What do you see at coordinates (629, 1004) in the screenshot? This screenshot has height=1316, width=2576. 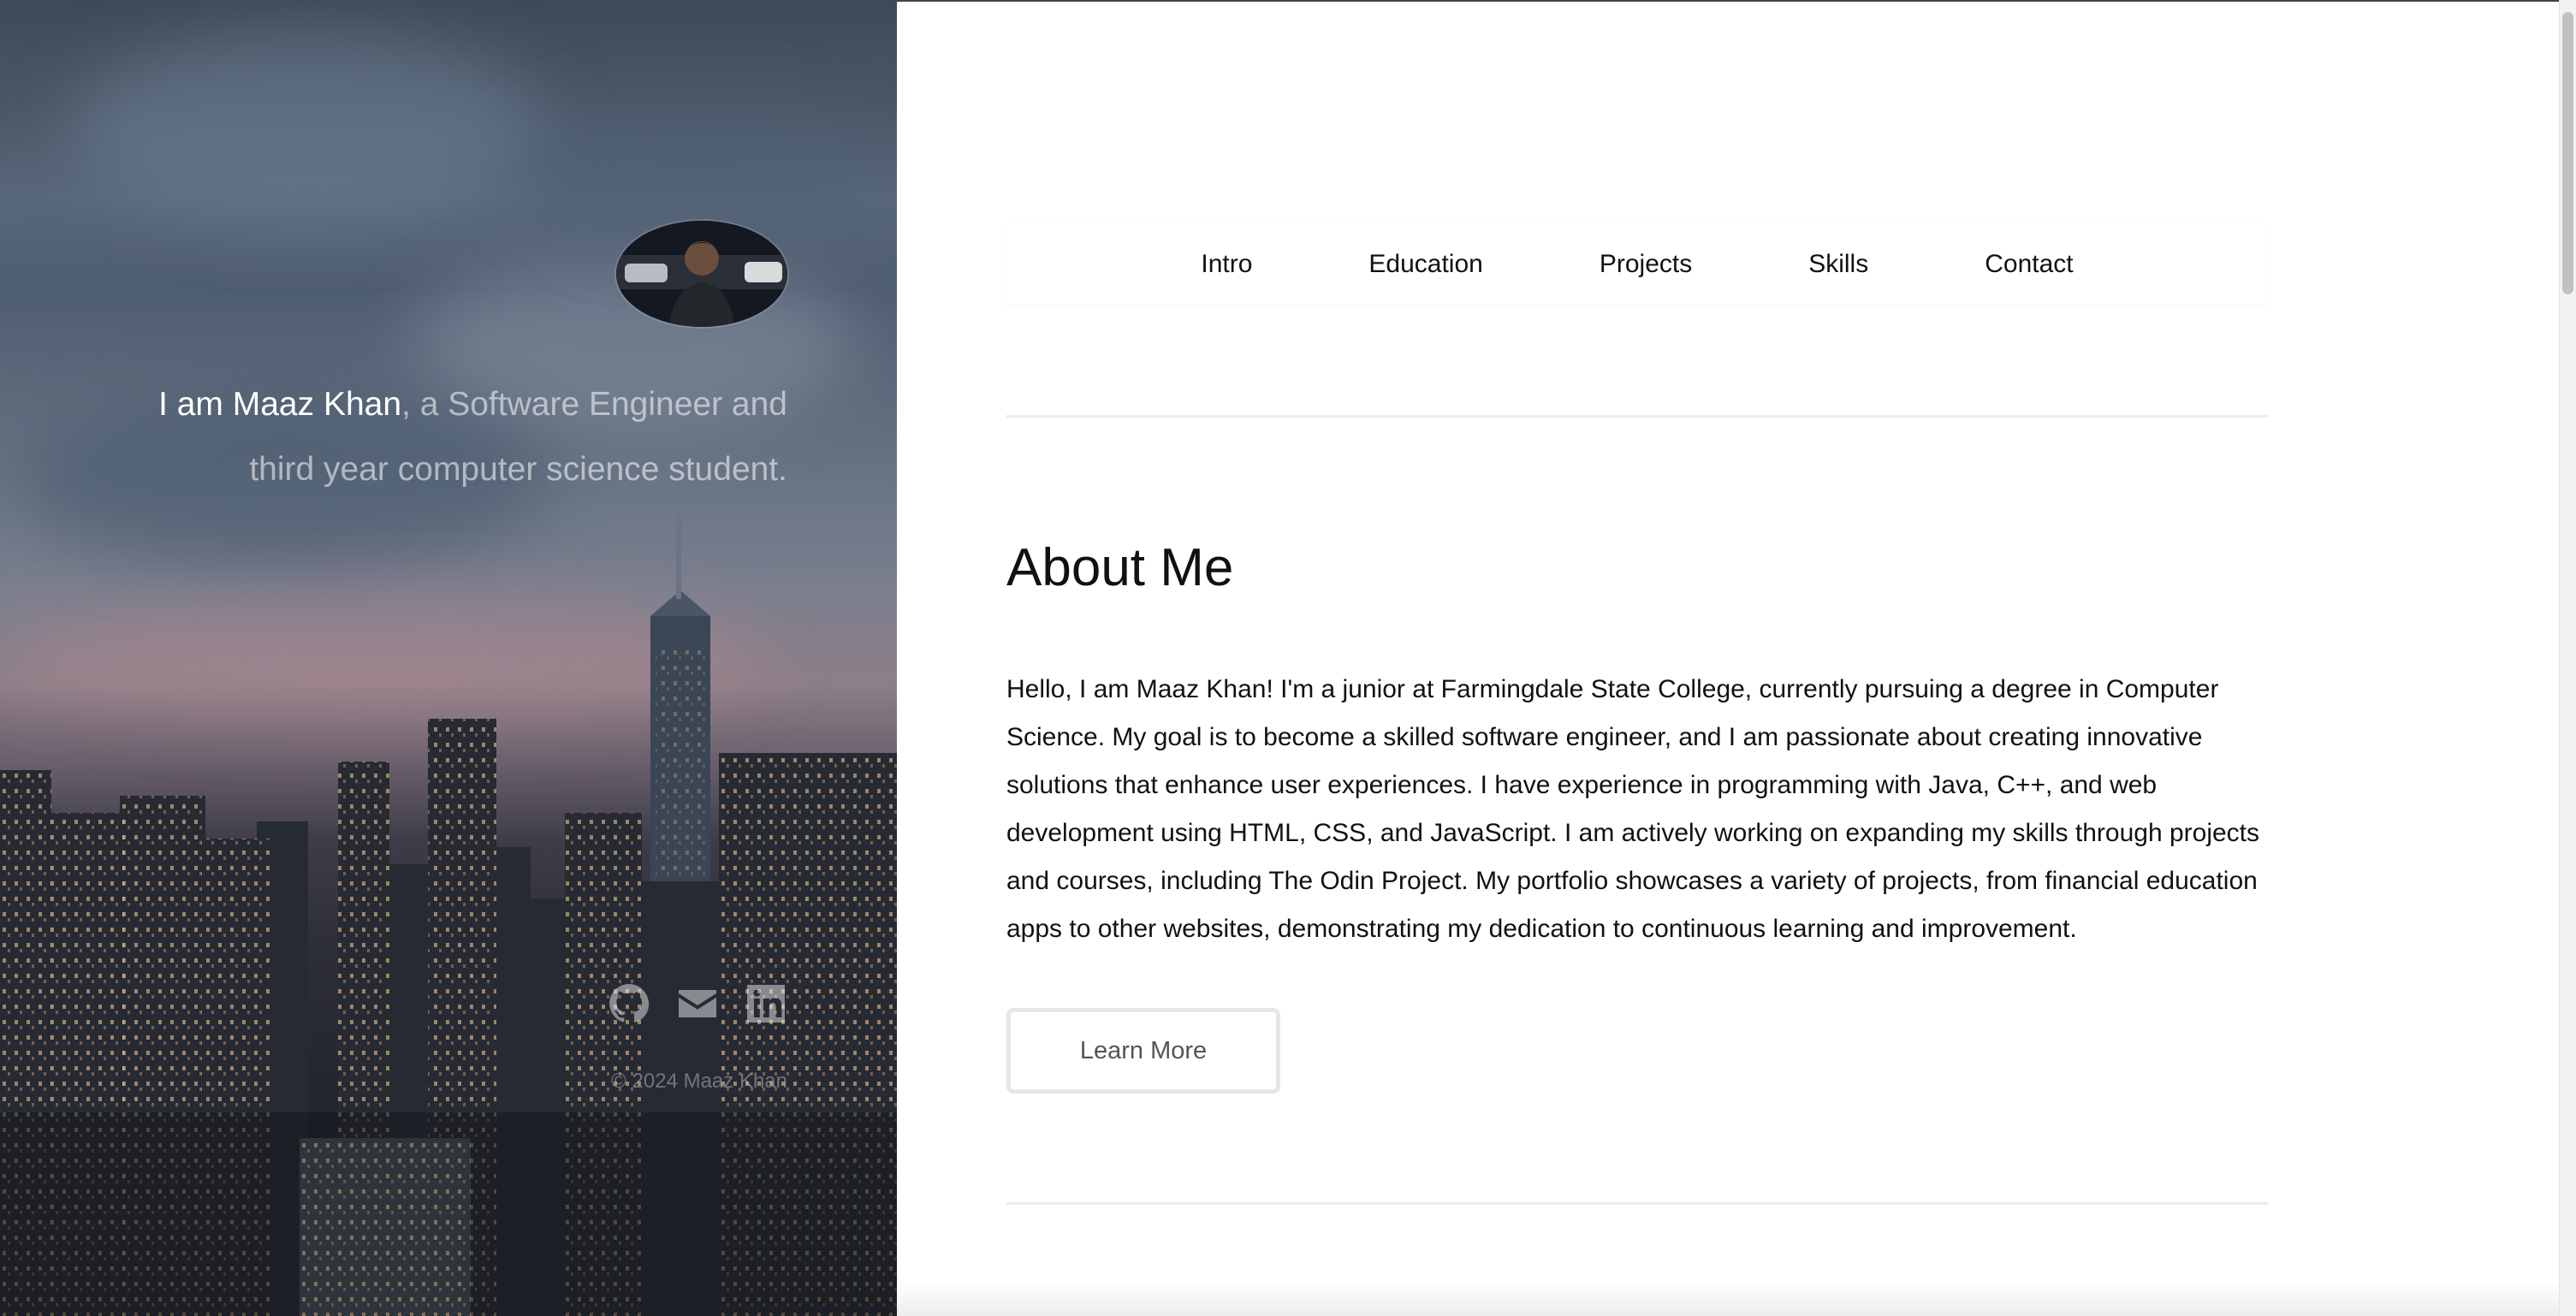 I see `github-icon` at bounding box center [629, 1004].